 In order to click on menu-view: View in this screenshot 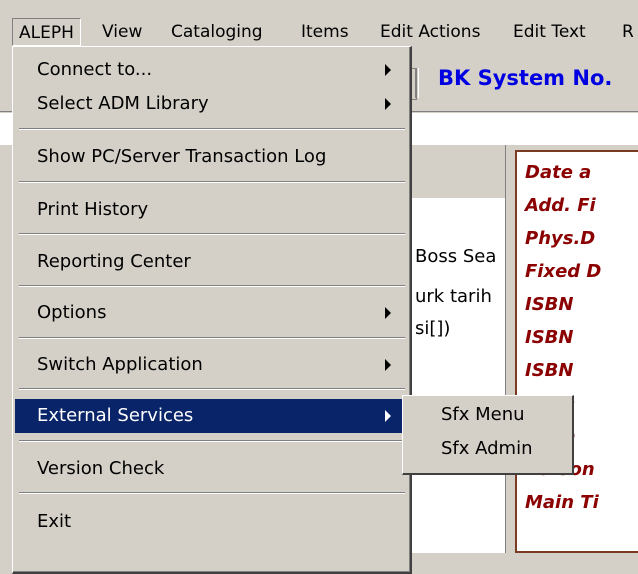, I will do `click(122, 23)`.